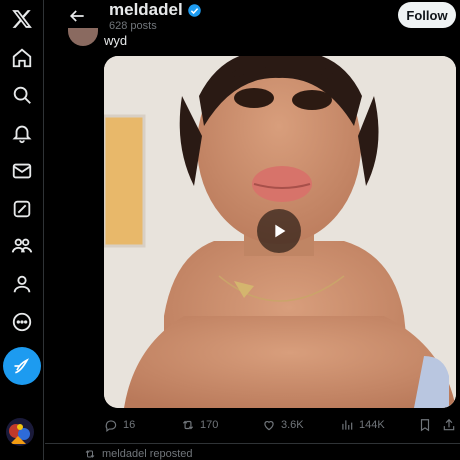 The image size is (460, 460). Describe the element at coordinates (83, 37) in the screenshot. I see `post-avatar` at that location.